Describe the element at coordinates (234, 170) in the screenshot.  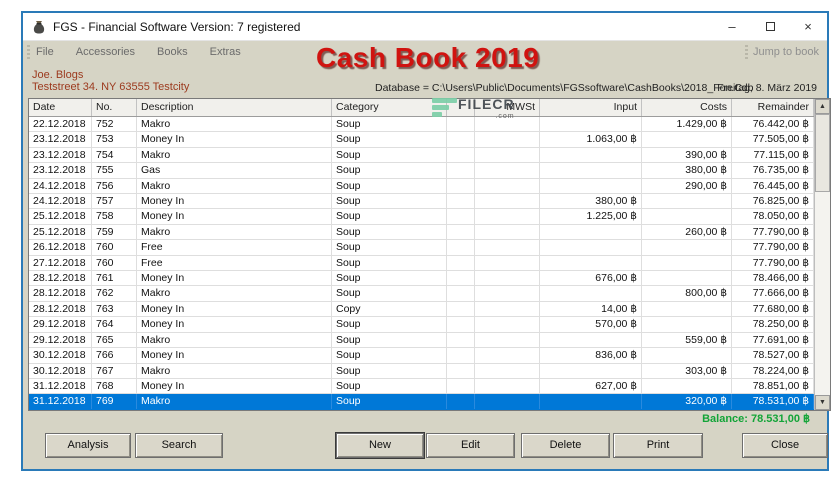
I see `table-cell: Gas` at that location.